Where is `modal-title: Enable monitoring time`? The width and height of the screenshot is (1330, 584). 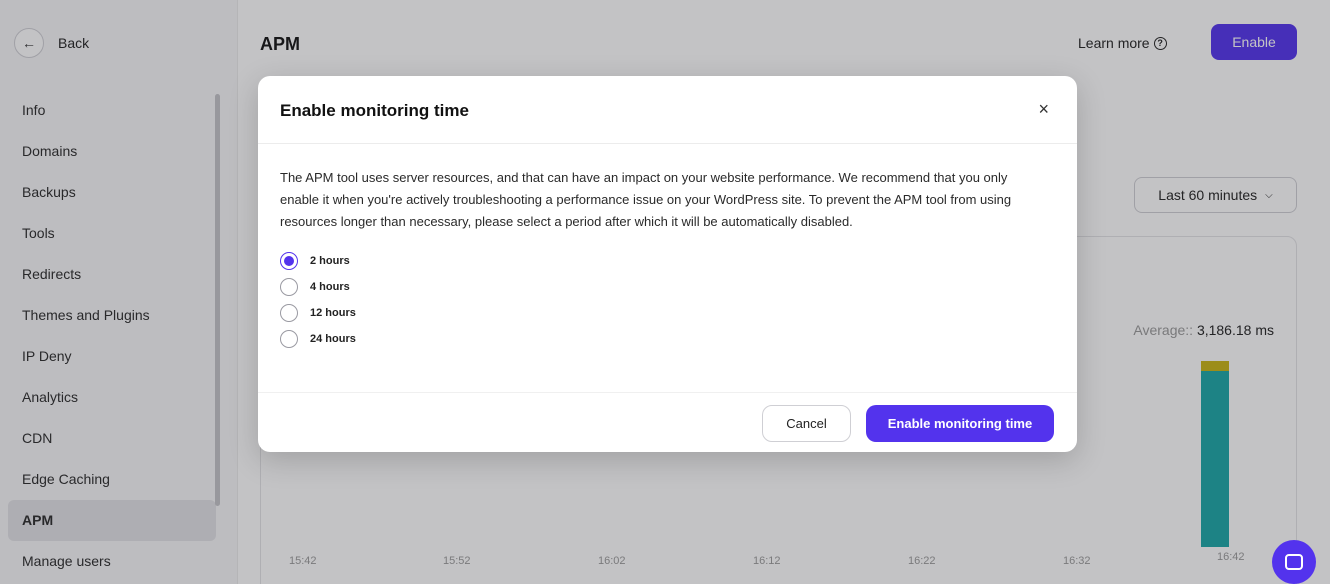
modal-title: Enable monitoring time is located at coordinates (374, 110).